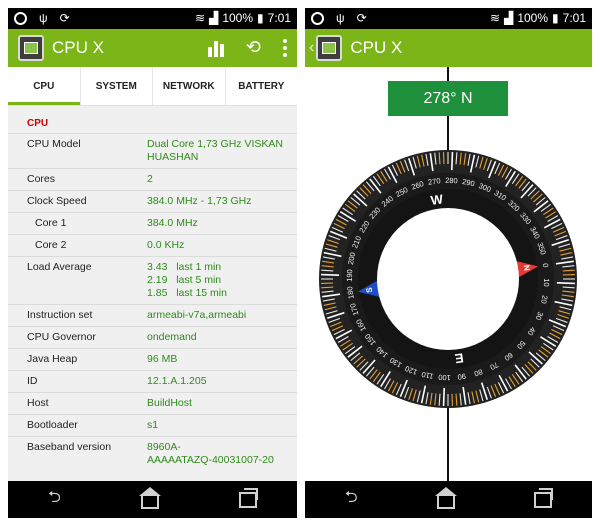 The height and width of the screenshot is (528, 600). I want to click on info-row: Host BuildHost, so click(152, 403).